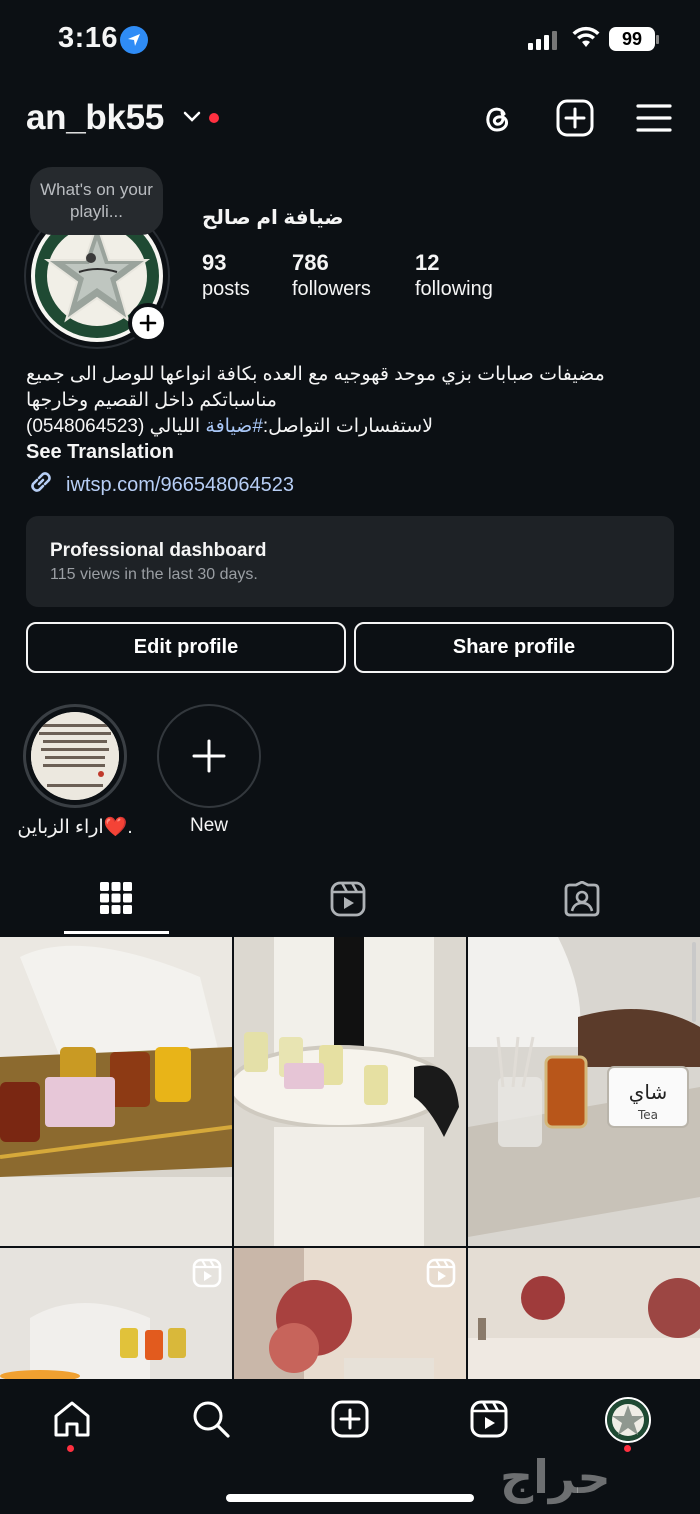 This screenshot has height=1514, width=700. Describe the element at coordinates (489, 1421) in the screenshot. I see `reels-icon` at that location.